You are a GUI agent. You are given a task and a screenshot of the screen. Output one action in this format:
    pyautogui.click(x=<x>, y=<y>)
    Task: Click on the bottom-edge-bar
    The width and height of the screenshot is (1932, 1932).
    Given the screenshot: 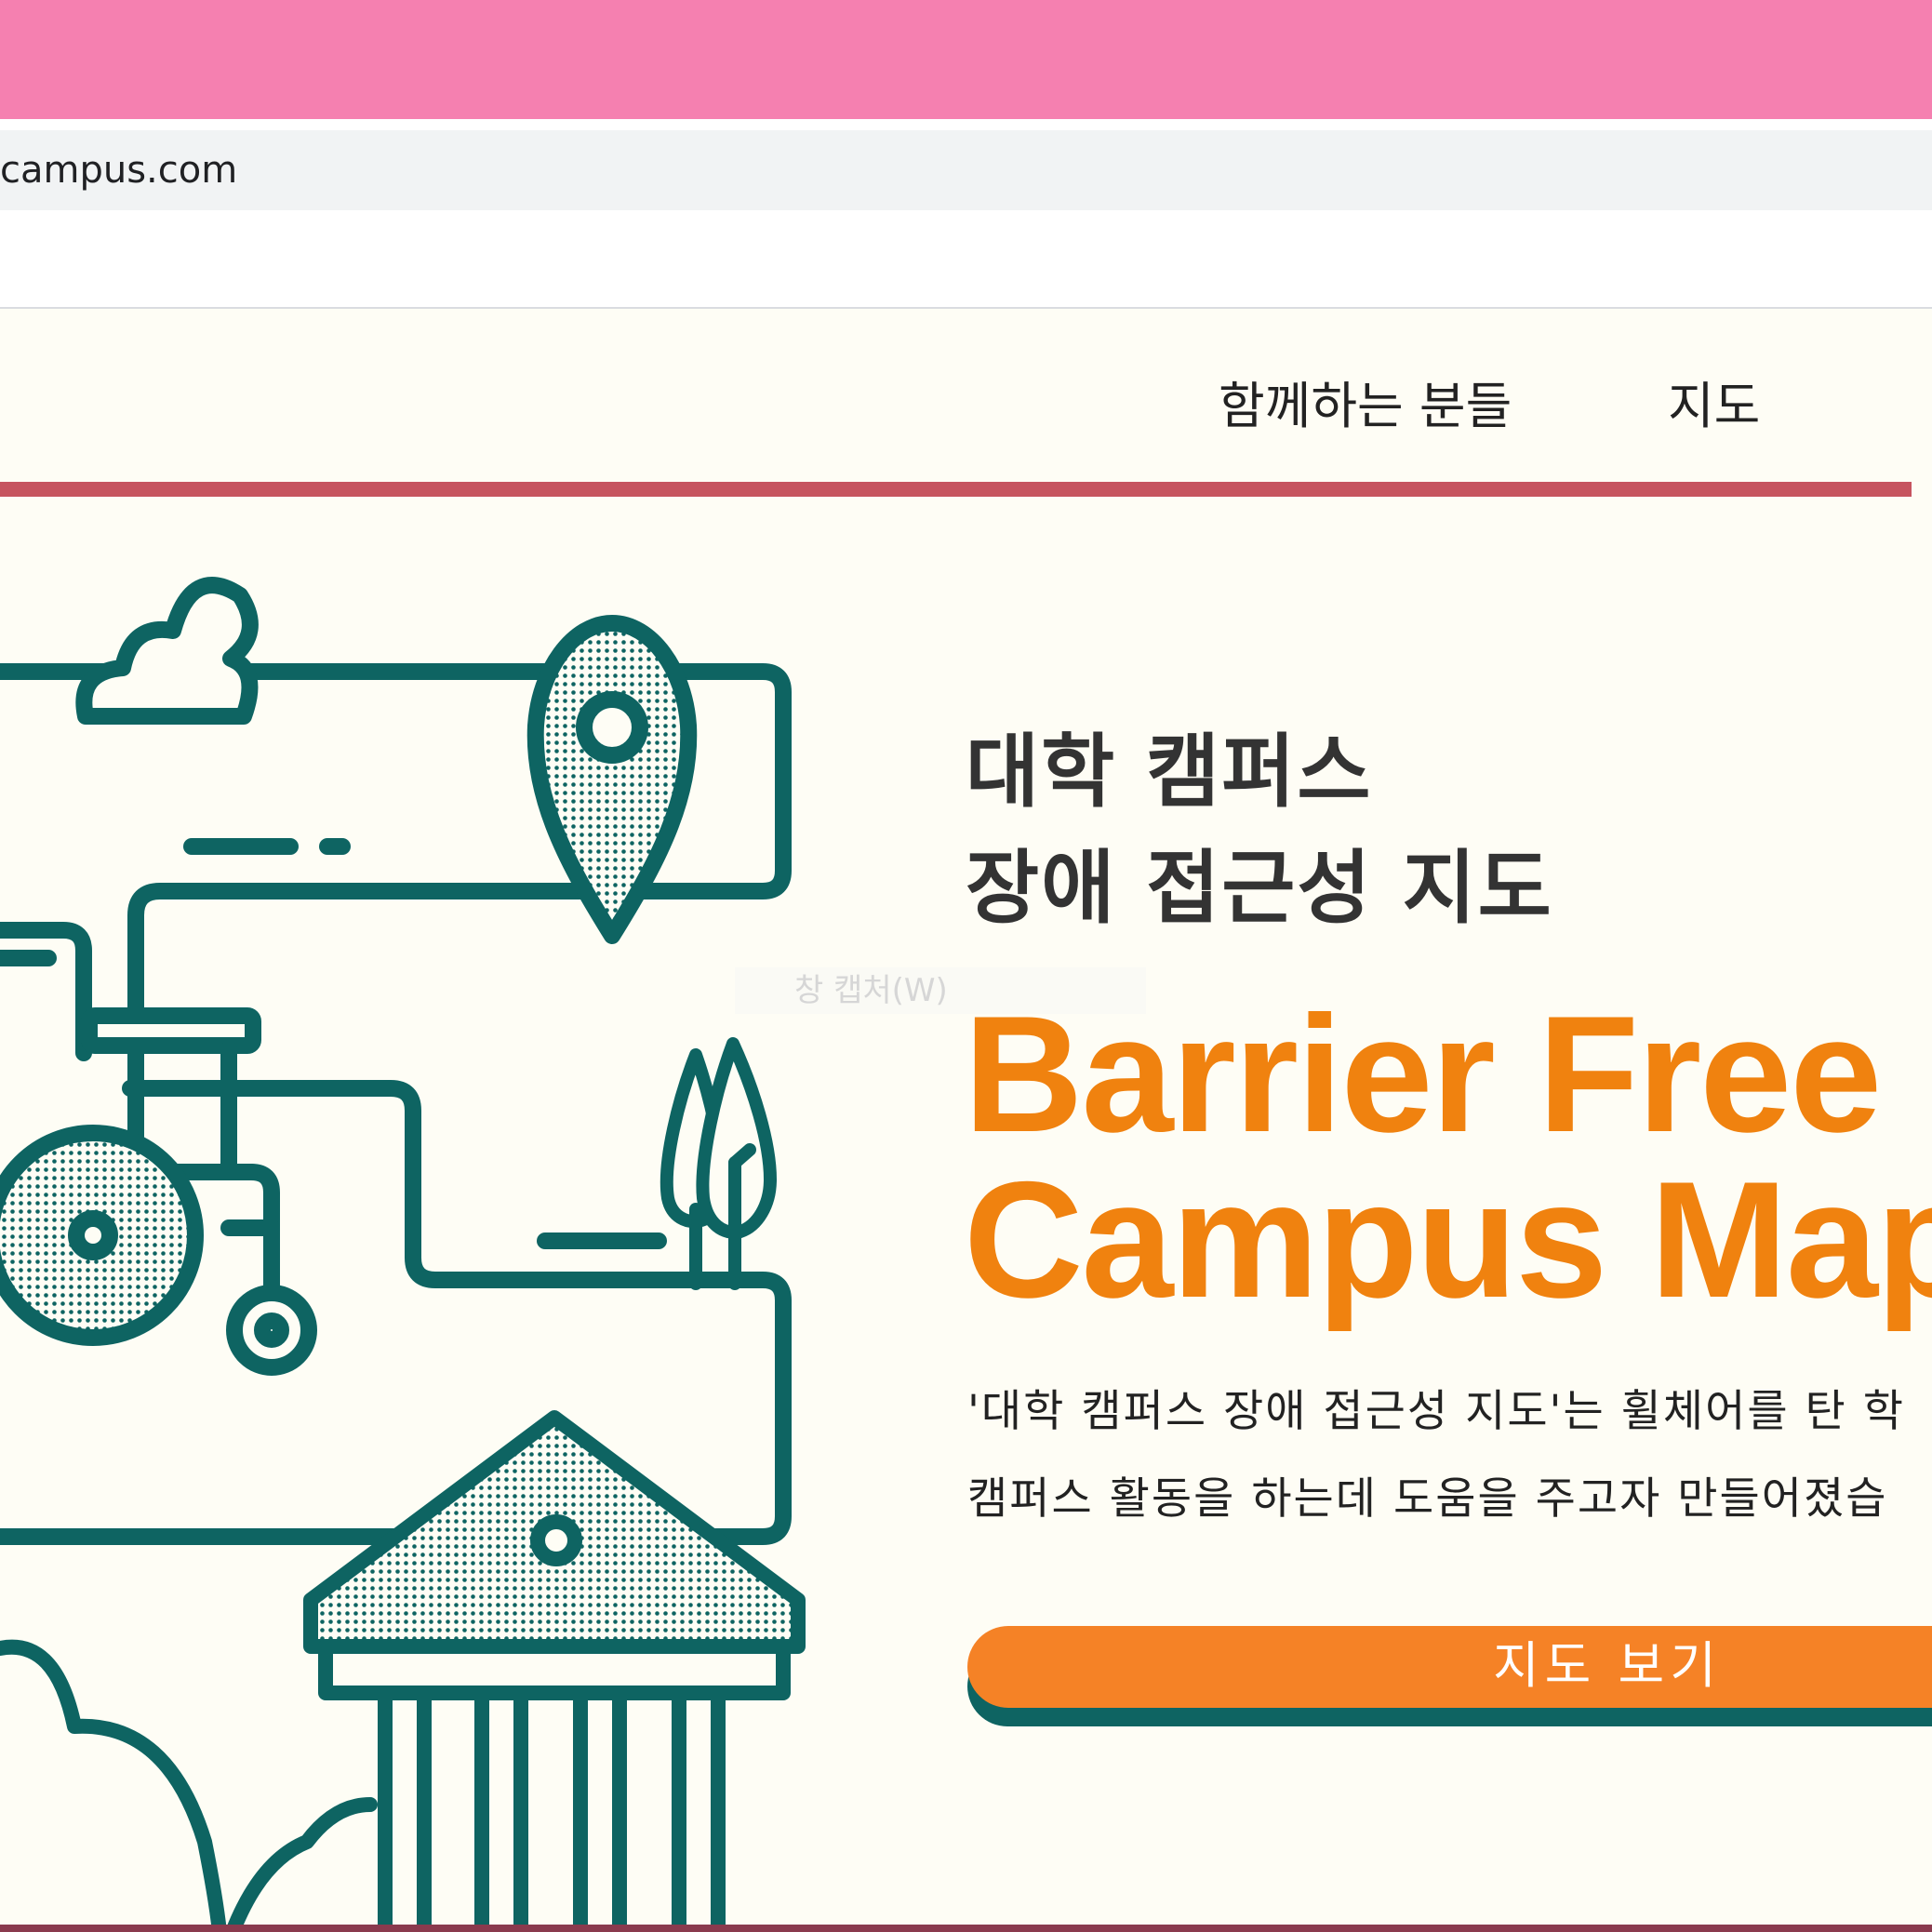 What is the action you would take?
    pyautogui.click(x=966, y=1928)
    